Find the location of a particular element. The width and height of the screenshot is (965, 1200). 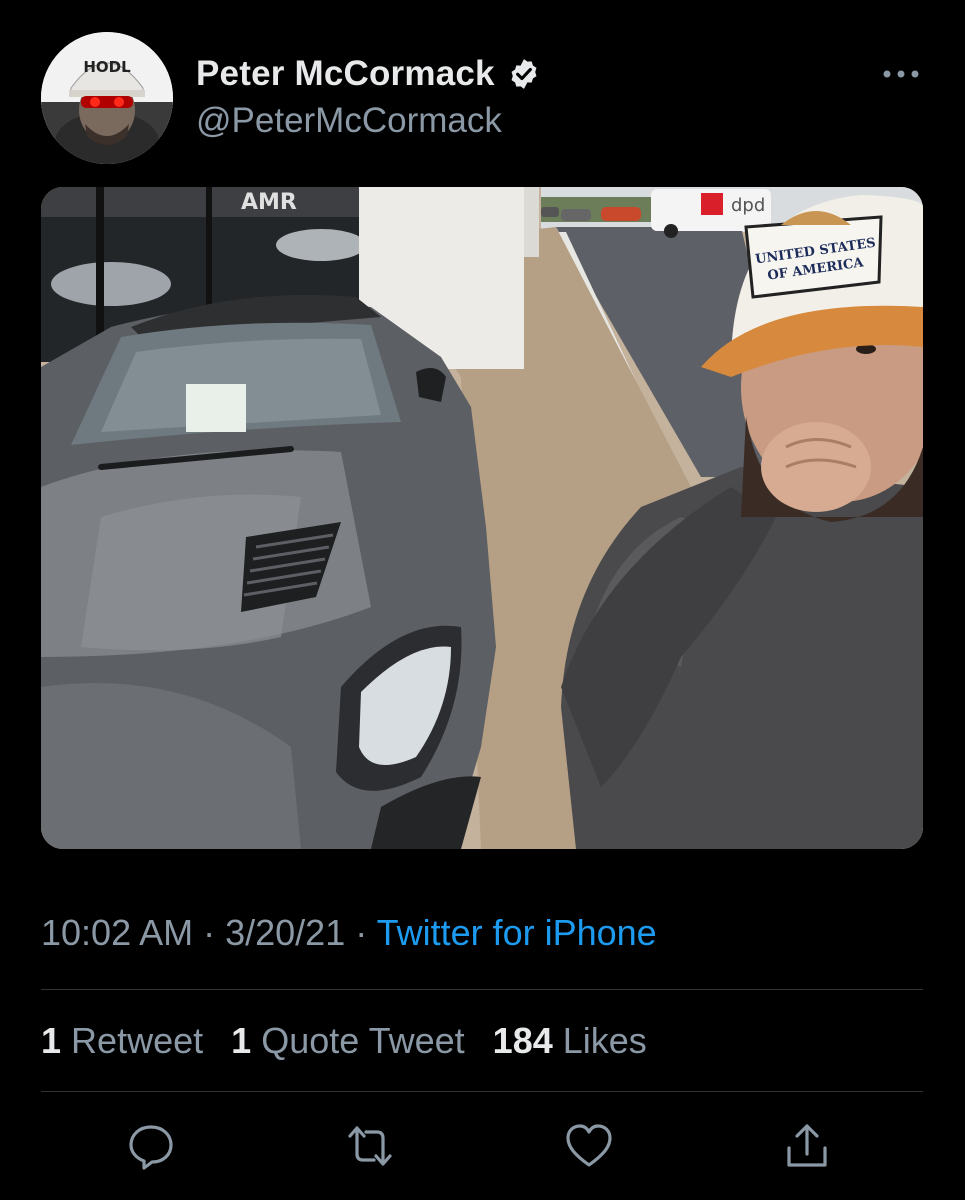

retweets-count: 1 is located at coordinates (51, 1040).